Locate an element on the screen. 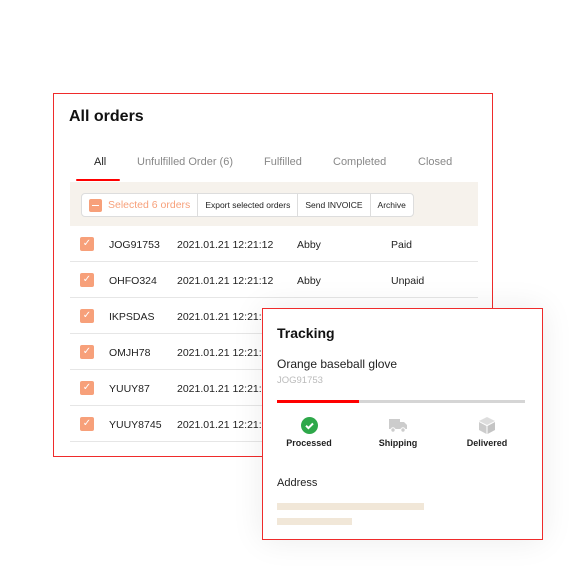  archive-button: Archive is located at coordinates (392, 205).